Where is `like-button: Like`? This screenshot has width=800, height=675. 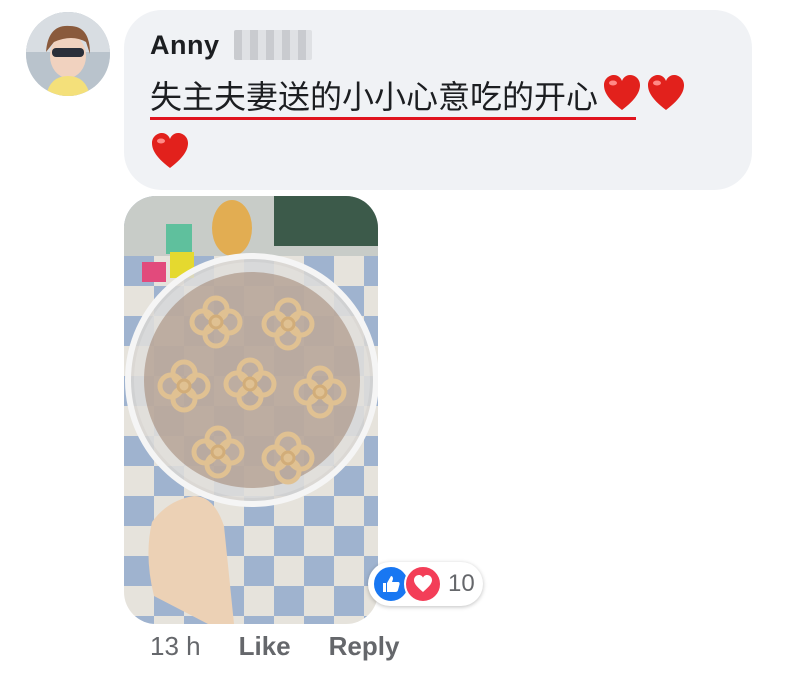
like-button: Like is located at coordinates (265, 646).